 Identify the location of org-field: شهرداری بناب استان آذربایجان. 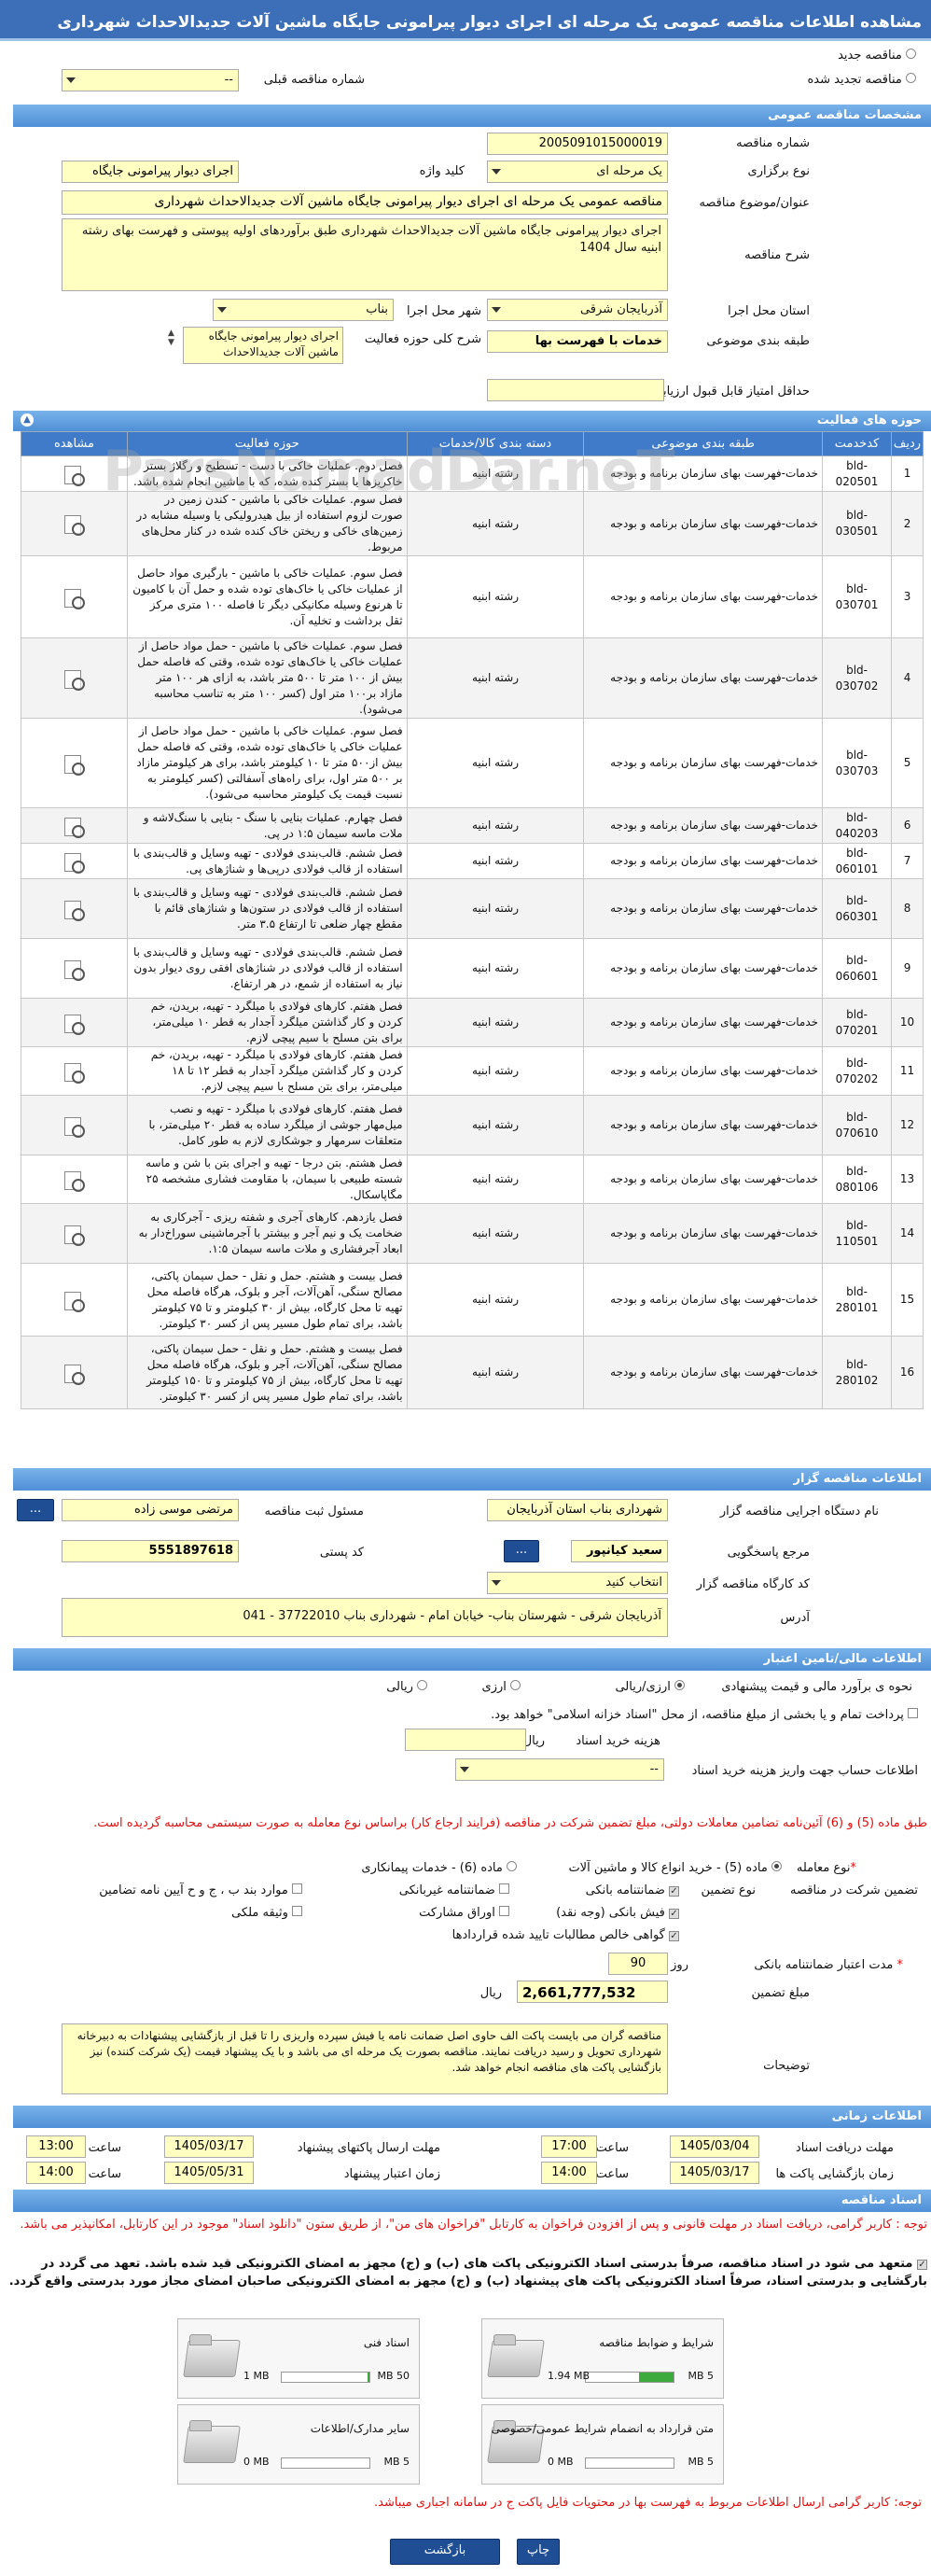
(577, 1510).